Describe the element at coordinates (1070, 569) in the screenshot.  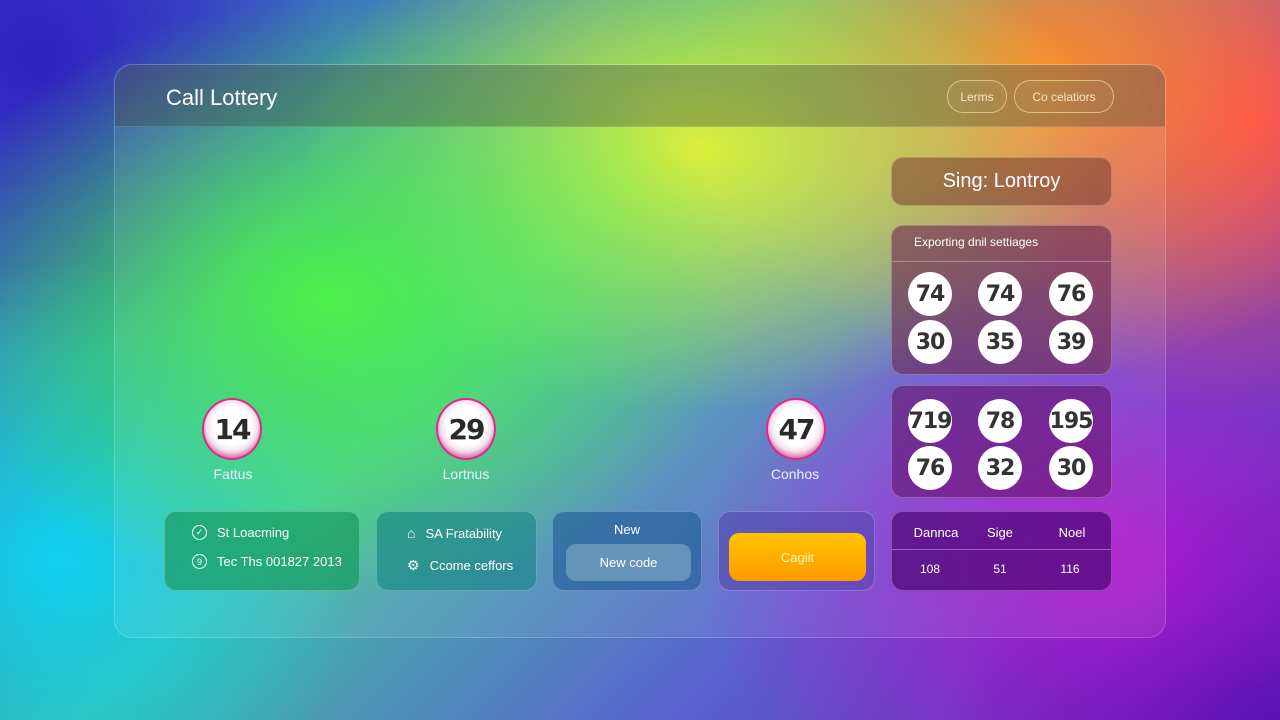
I see `table-cell: 116` at that location.